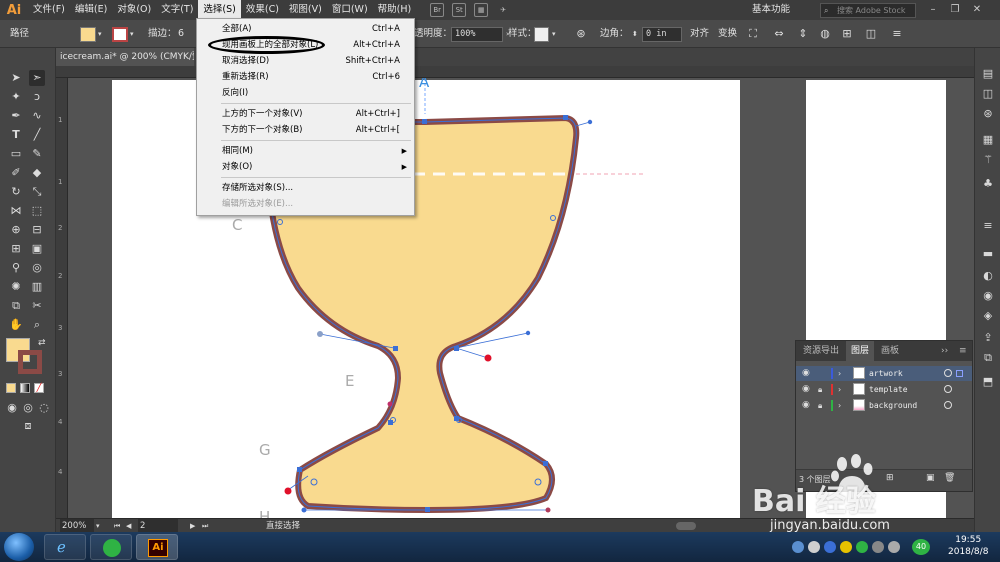 Image resolution: width=1000 pixels, height=562 pixels. Describe the element at coordinates (988, 114) in the screenshot. I see `color-guide-icon: ⊛` at that location.